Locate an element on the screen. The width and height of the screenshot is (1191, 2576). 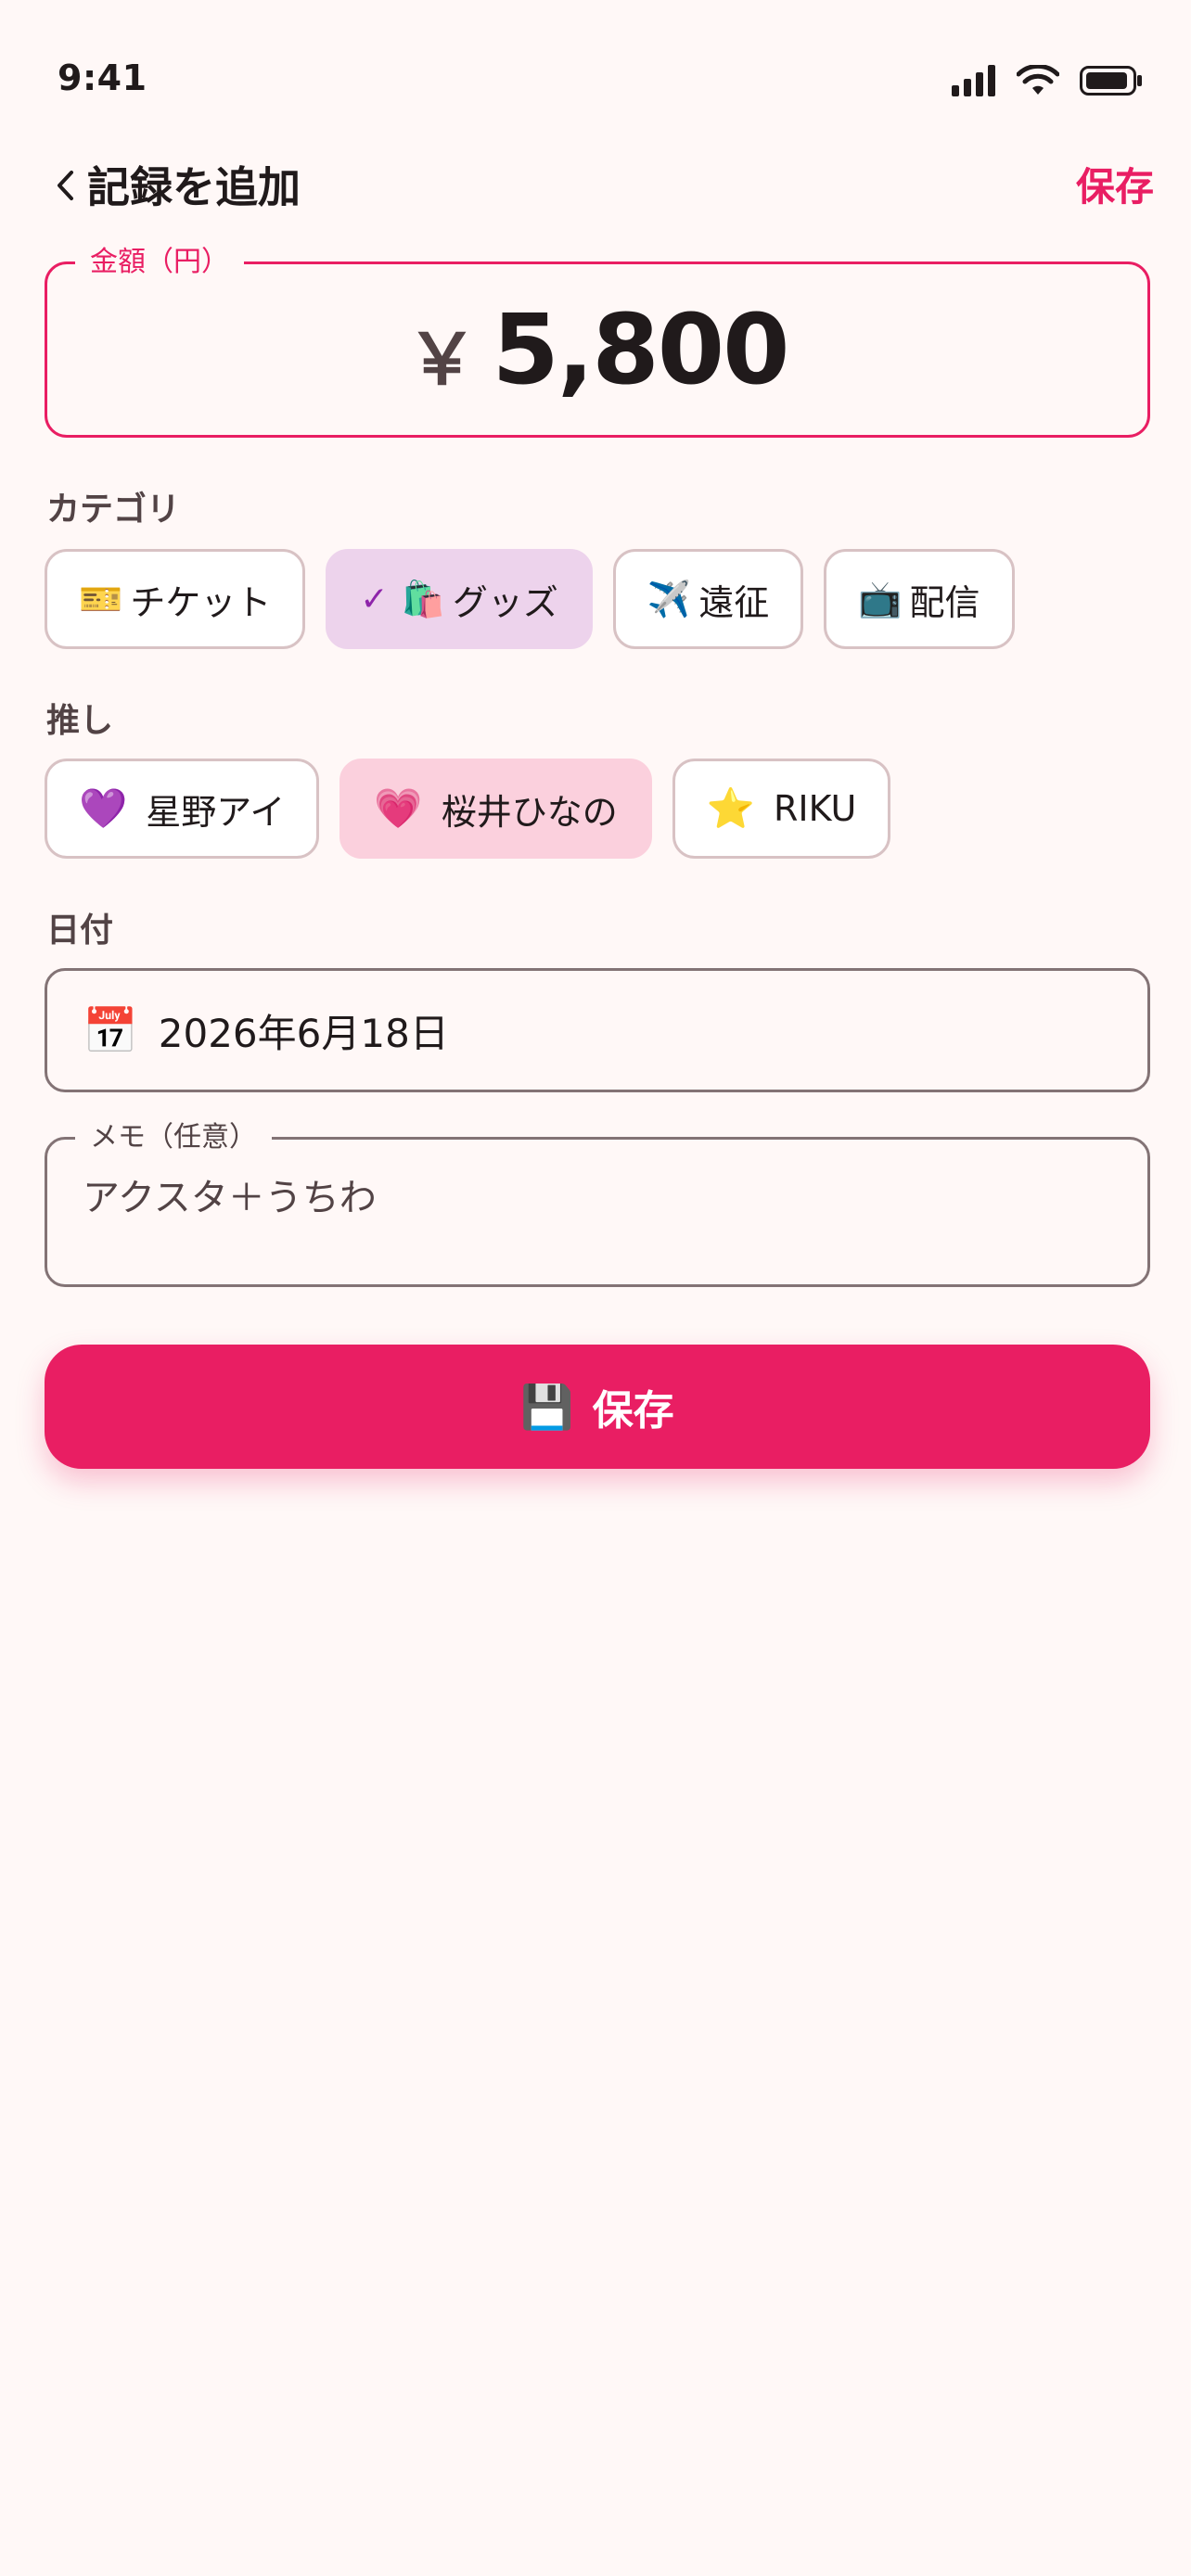
floppy-disk-icon: 💾 is located at coordinates (547, 1406).